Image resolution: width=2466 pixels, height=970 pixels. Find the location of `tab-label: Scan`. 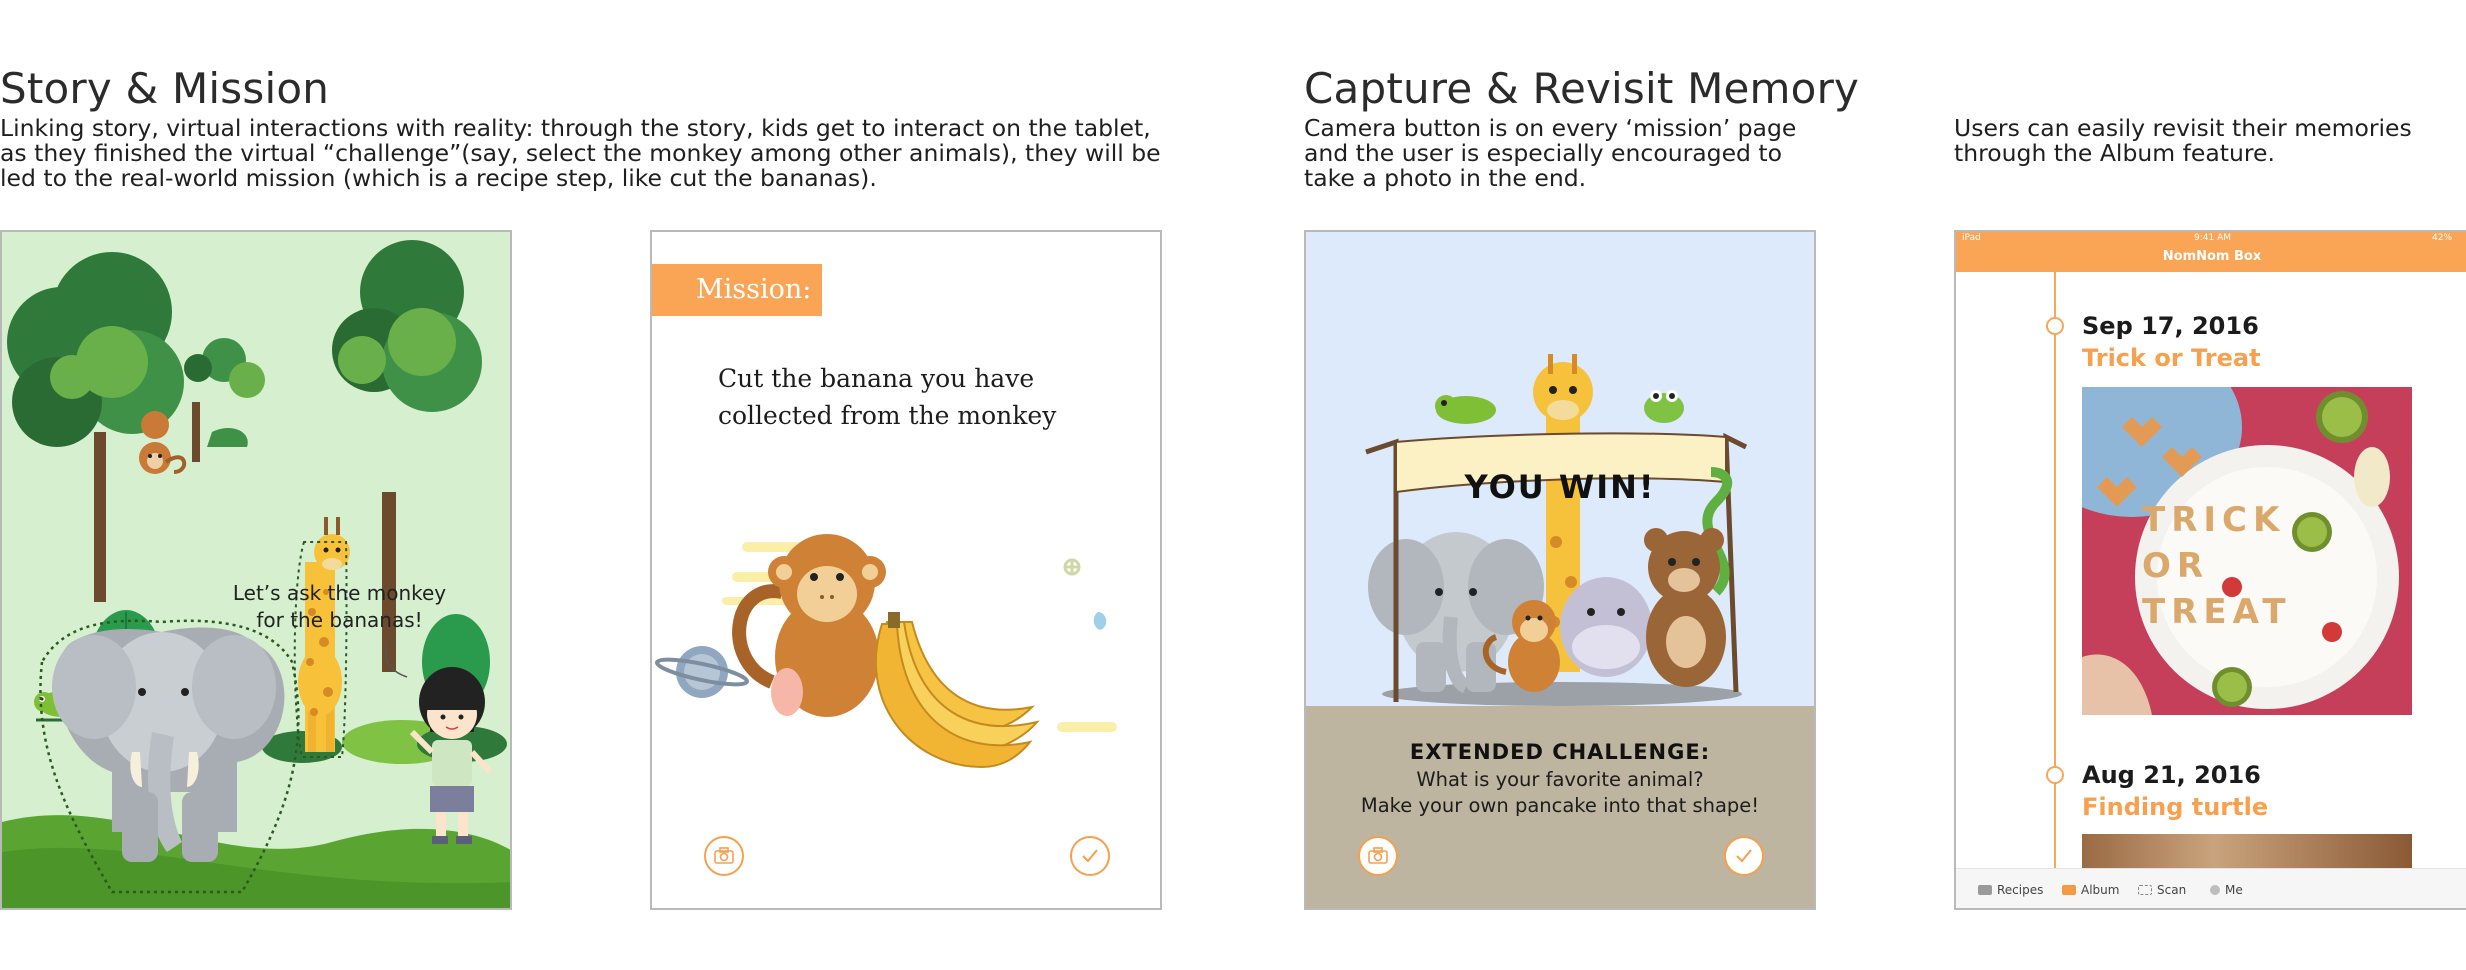

tab-label: Scan is located at coordinates (2172, 890).